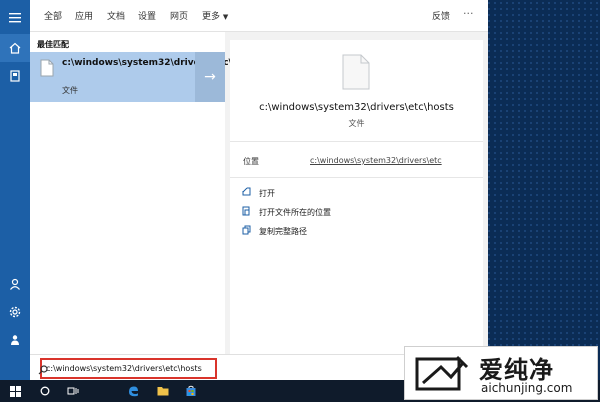 The width and height of the screenshot is (600, 402). What do you see at coordinates (45, 391) in the screenshot?
I see `cortana-icon` at bounding box center [45, 391].